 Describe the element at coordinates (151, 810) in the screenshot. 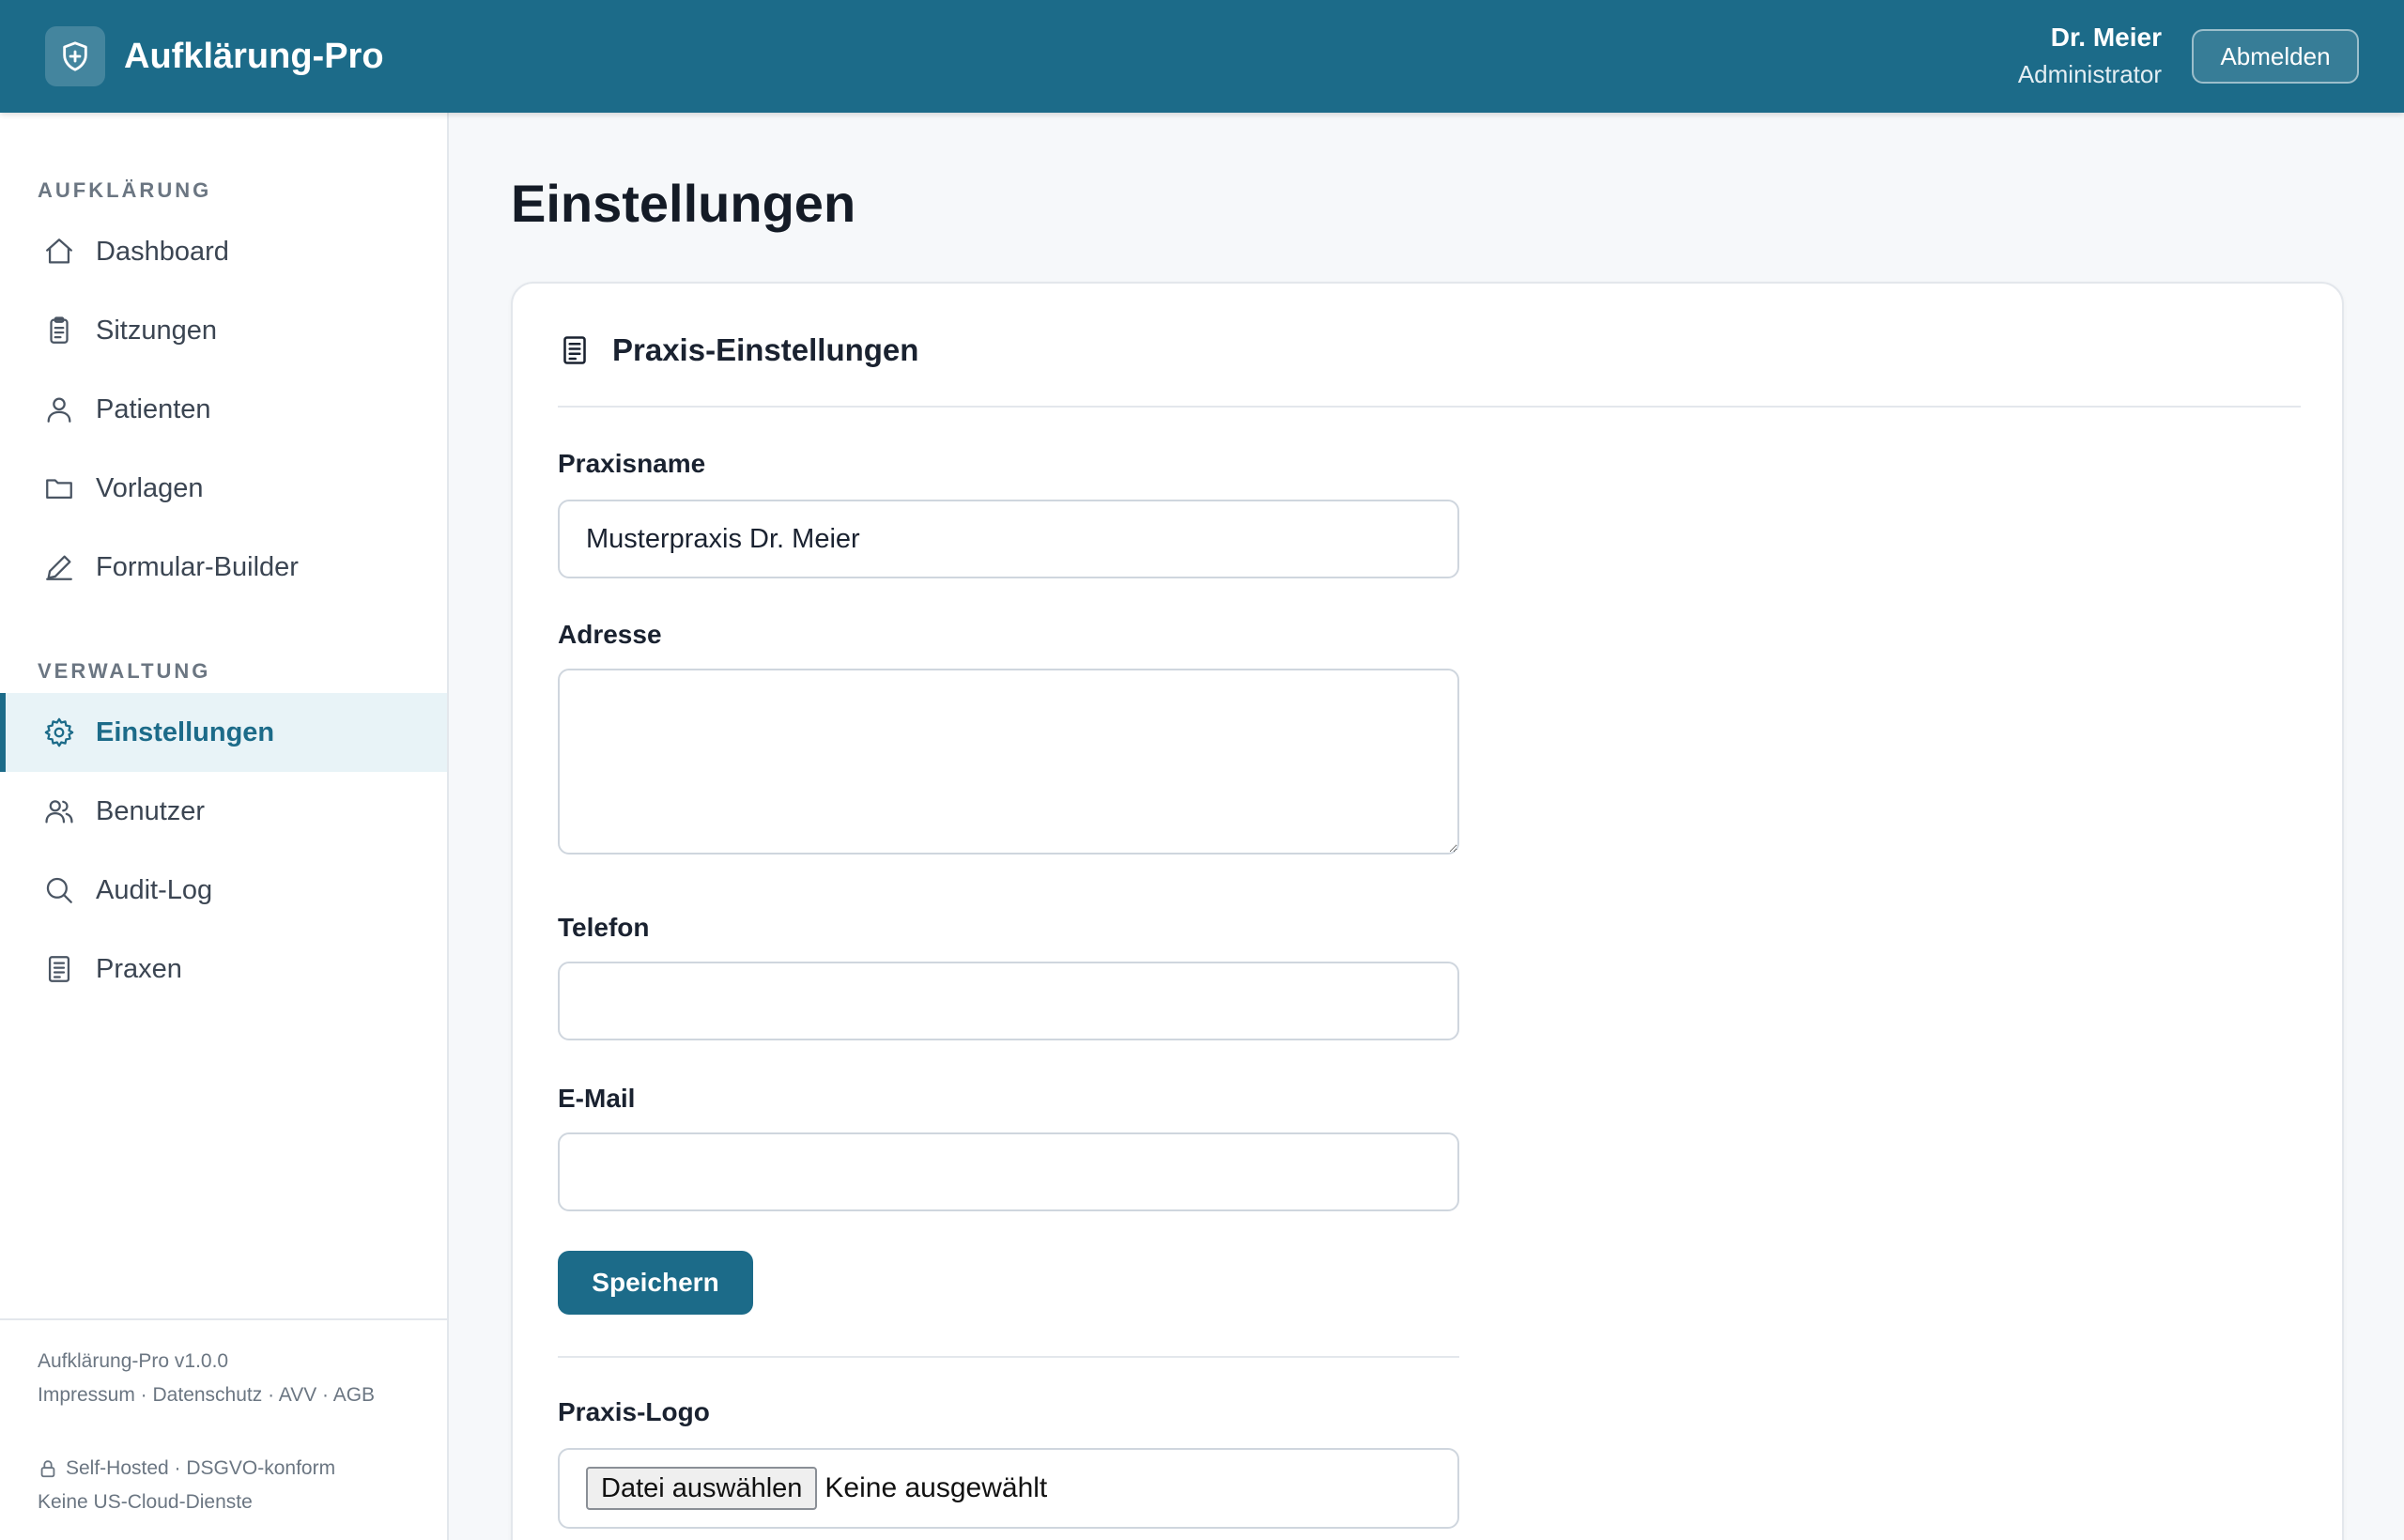

I see `sidebar-item-label: Benutzer` at that location.